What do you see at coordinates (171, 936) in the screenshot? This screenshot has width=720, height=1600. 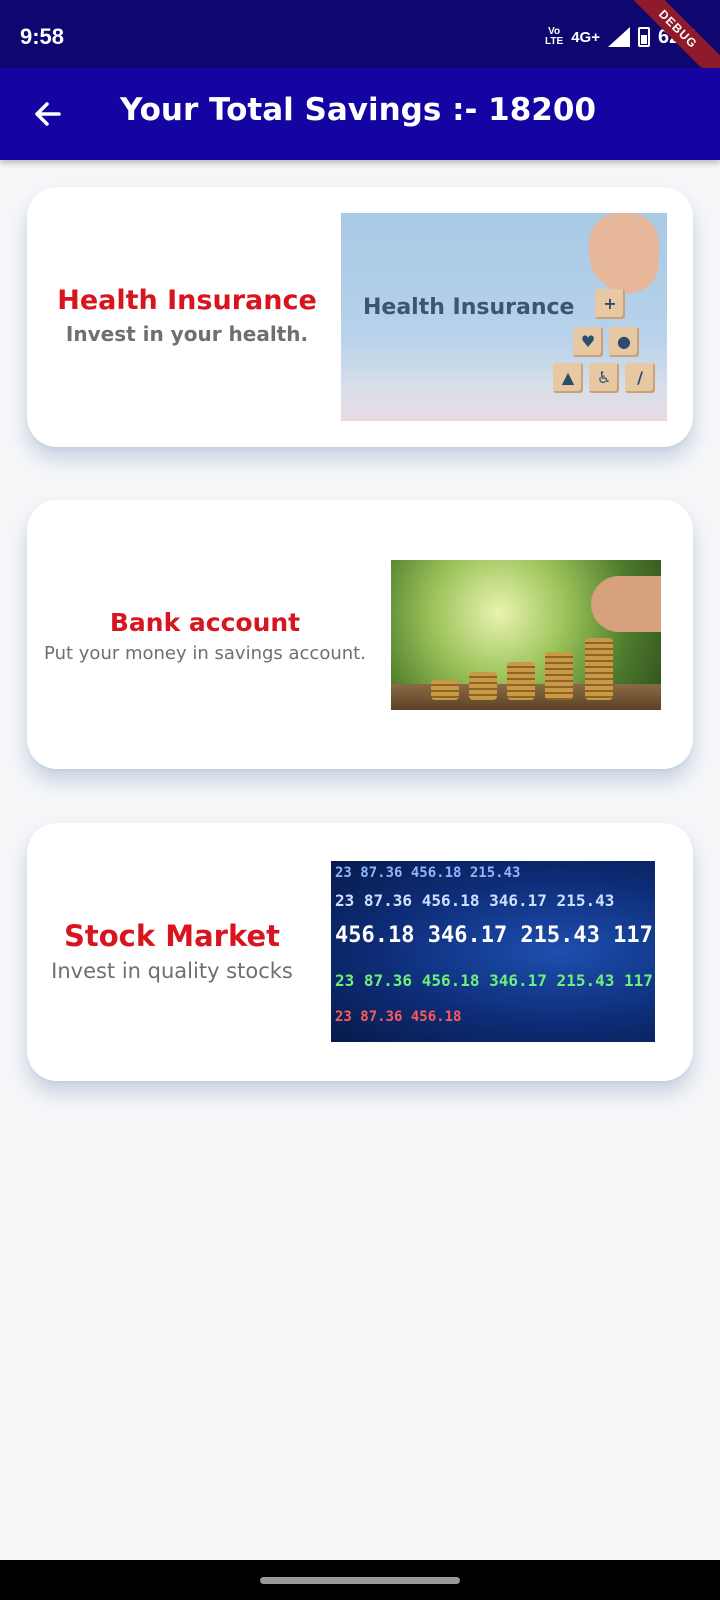 I see `card-title: Stock Market` at bounding box center [171, 936].